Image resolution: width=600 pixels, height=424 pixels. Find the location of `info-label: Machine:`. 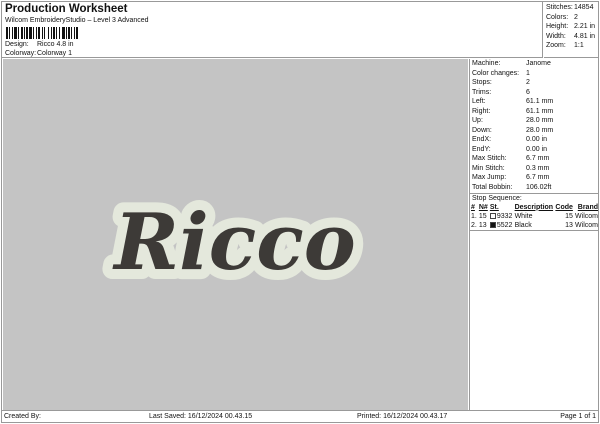

info-label: Machine: is located at coordinates (486, 63).